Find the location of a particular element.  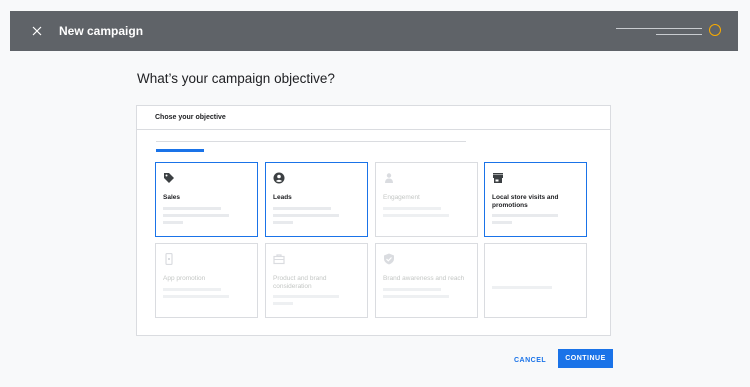

store-icon is located at coordinates (498, 177).